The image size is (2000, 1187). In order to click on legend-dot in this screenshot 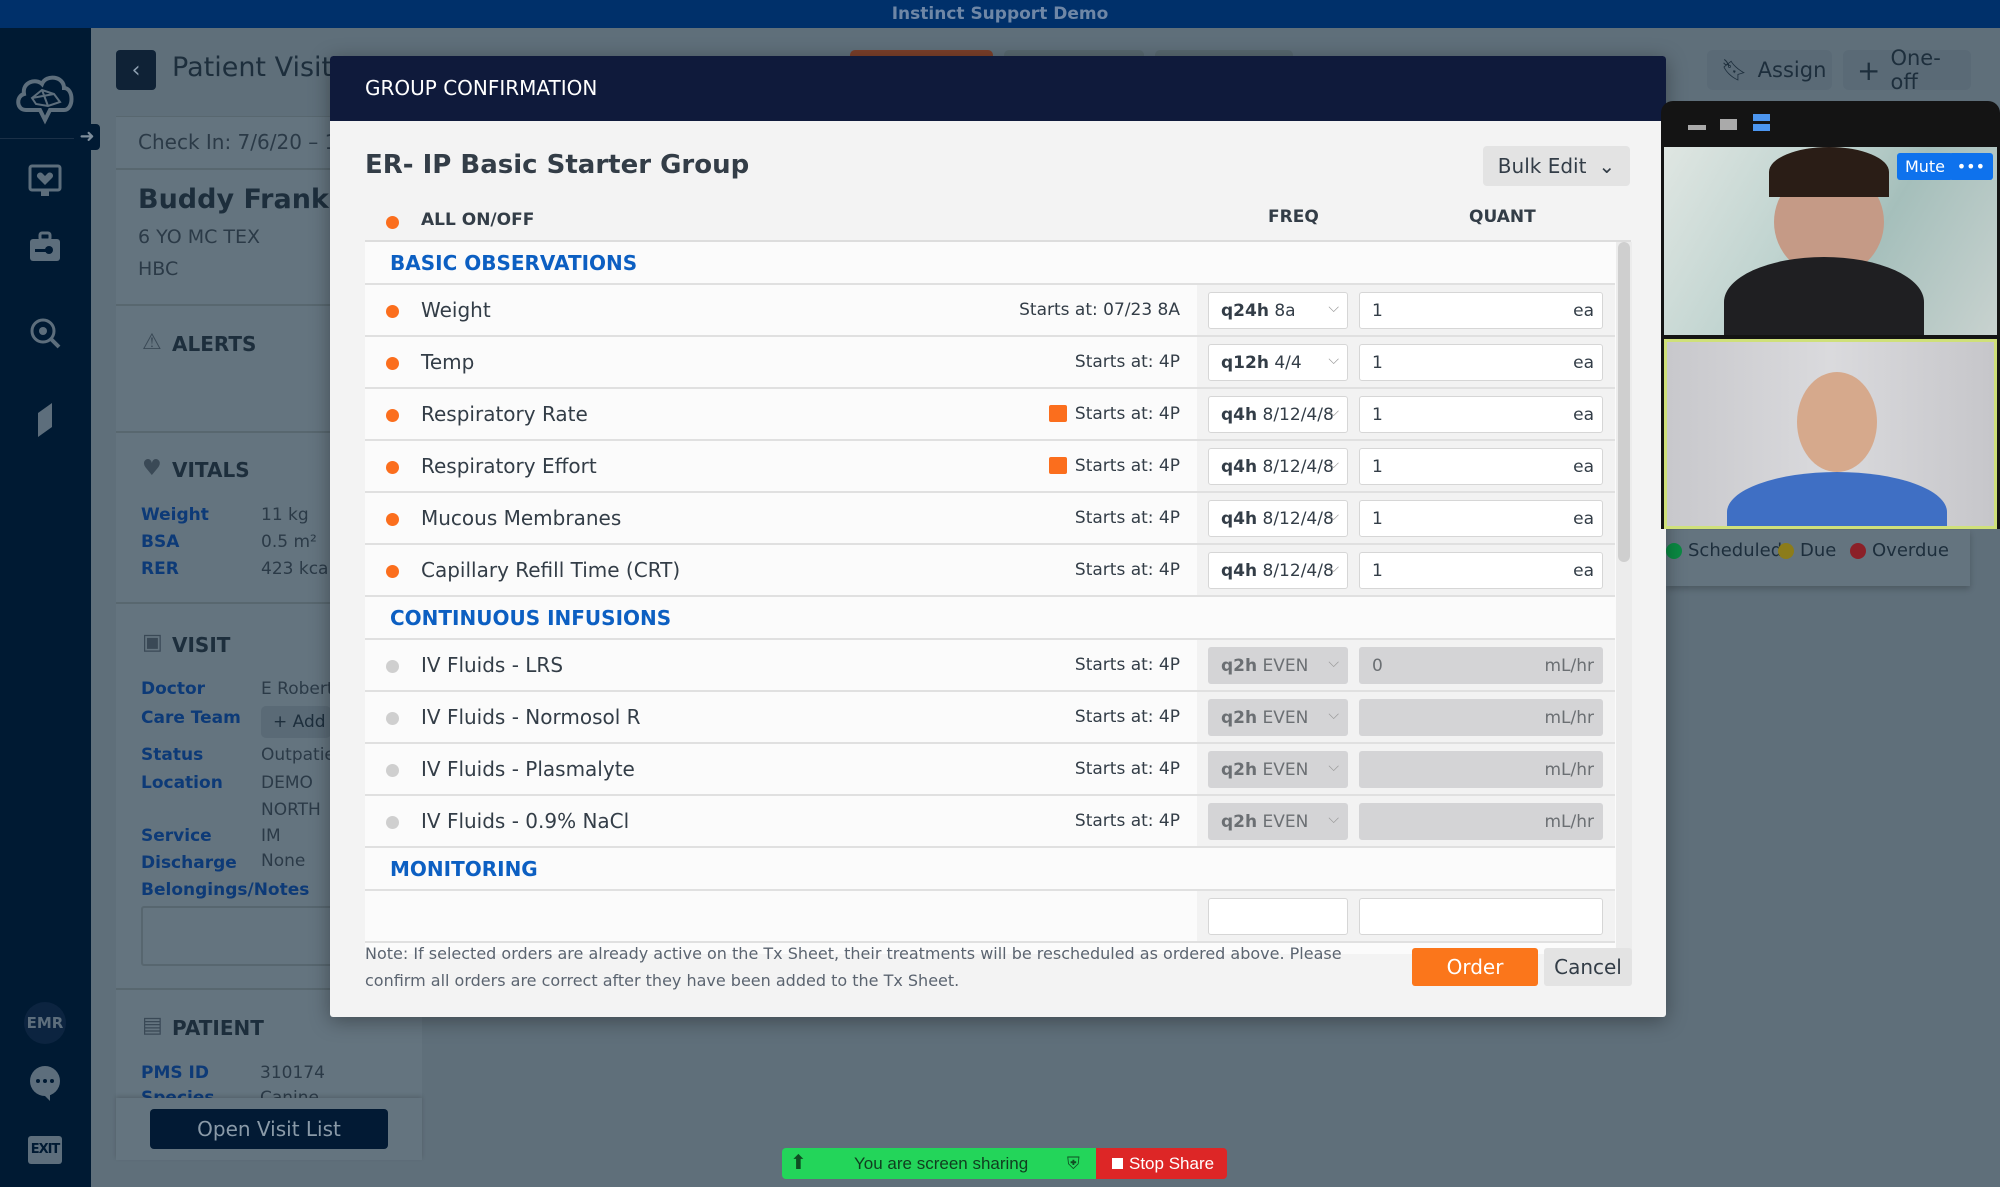, I will do `click(1674, 550)`.